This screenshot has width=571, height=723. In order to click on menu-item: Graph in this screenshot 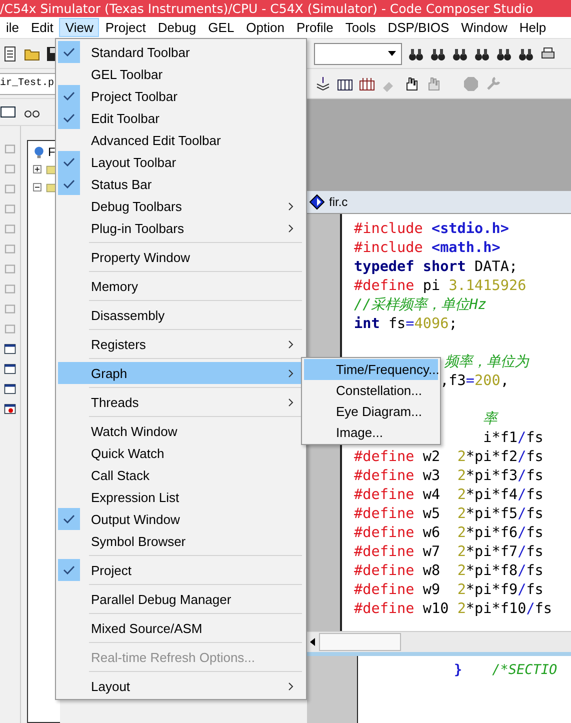, I will do `click(181, 373)`.